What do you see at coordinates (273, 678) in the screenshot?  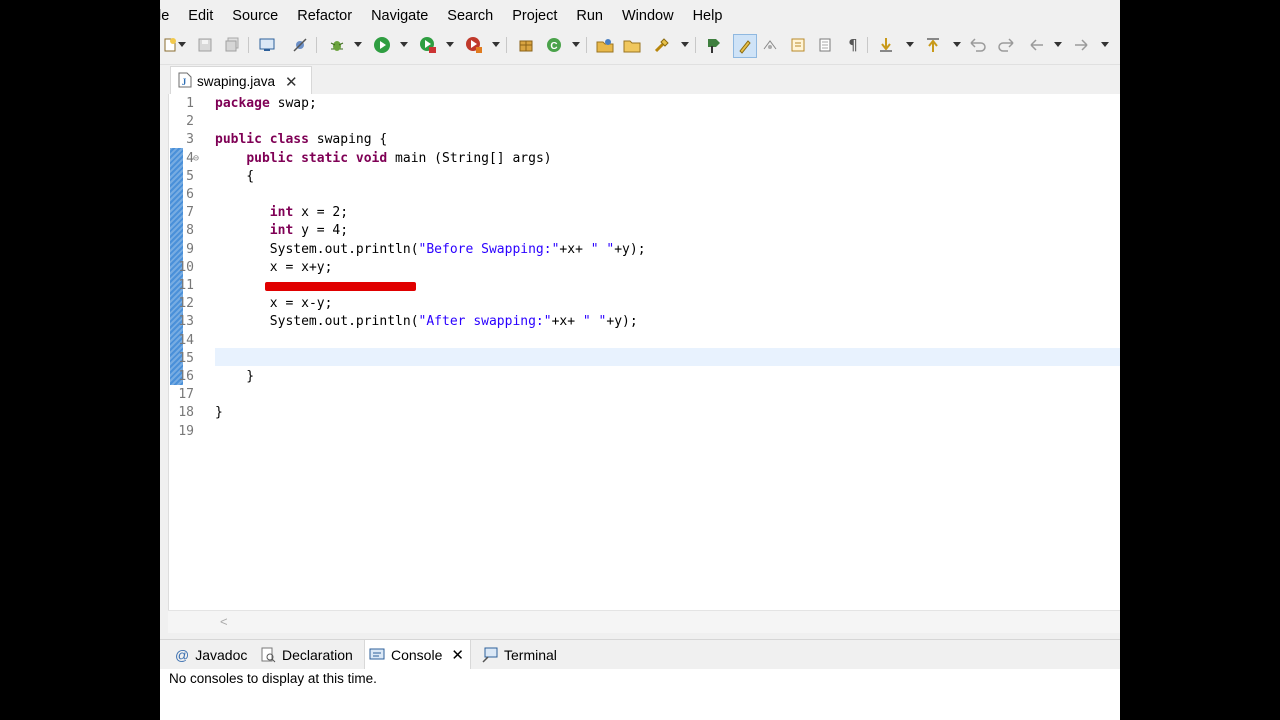 I see `console-message: No consoles to display at this time.` at bounding box center [273, 678].